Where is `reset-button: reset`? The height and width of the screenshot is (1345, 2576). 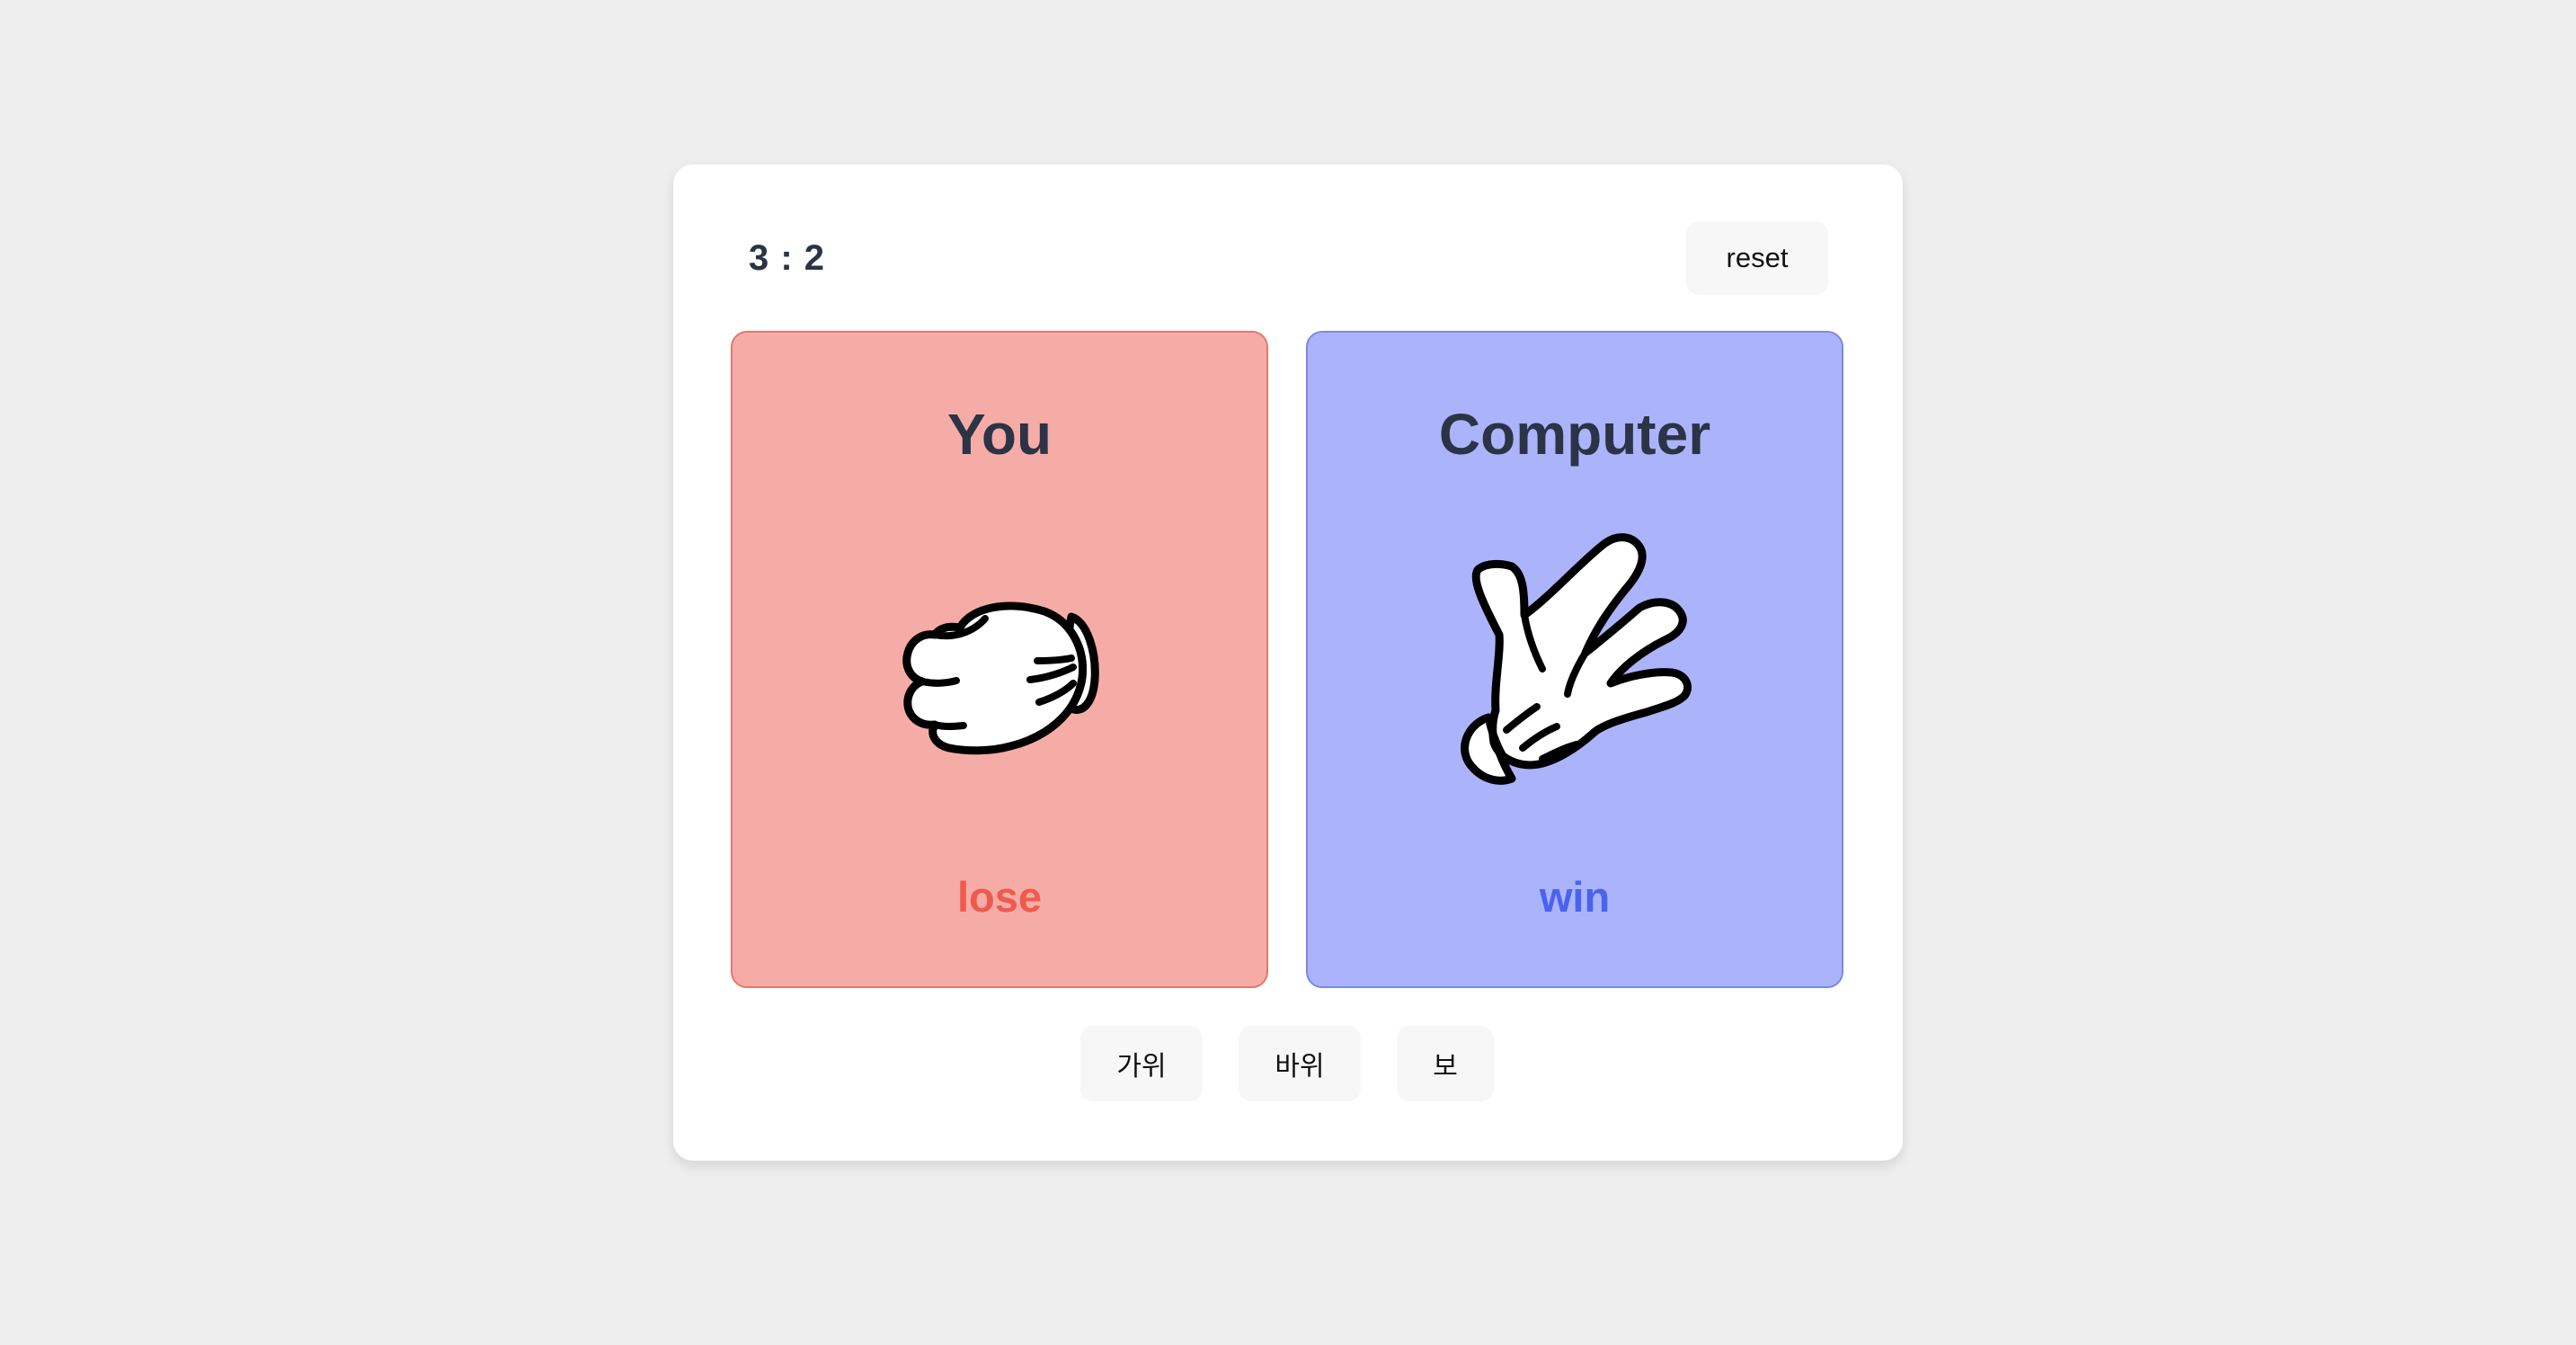
reset-button: reset is located at coordinates (1757, 258).